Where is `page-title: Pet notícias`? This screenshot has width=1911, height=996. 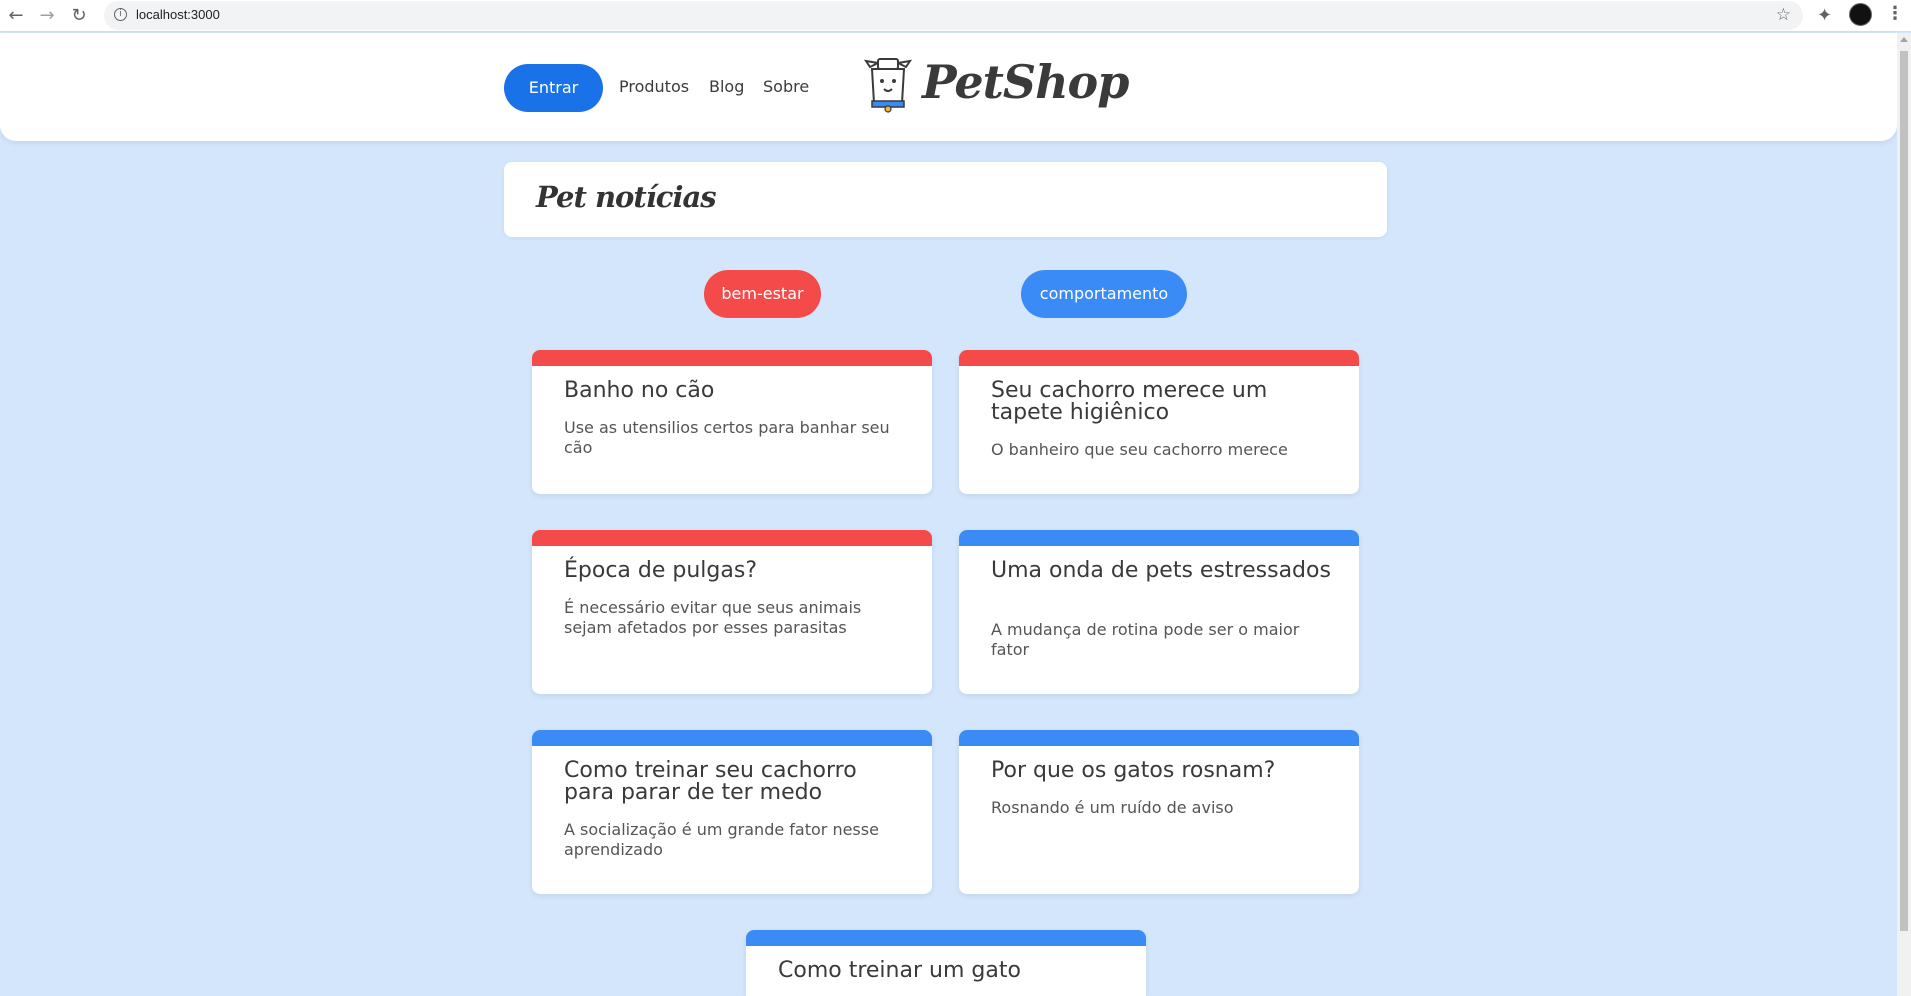 page-title: Pet notícias is located at coordinates (626, 197).